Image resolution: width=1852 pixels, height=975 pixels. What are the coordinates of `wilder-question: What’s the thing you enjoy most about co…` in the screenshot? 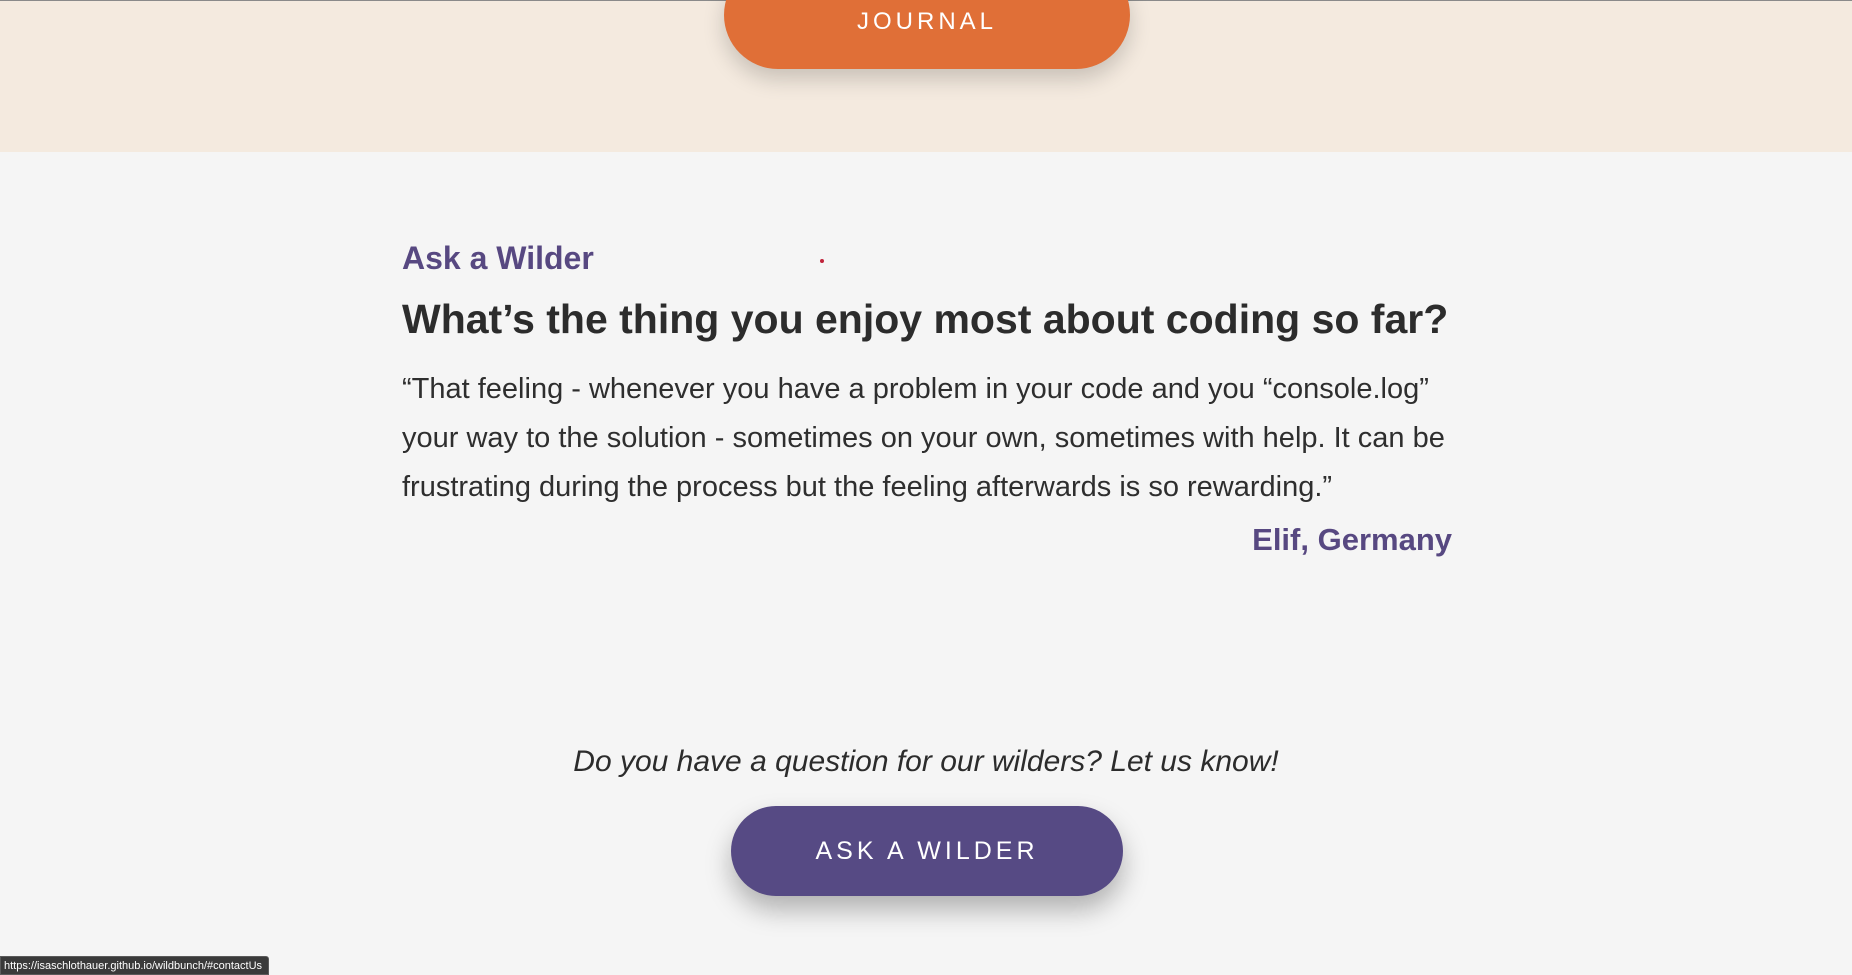 It's located at (925, 318).